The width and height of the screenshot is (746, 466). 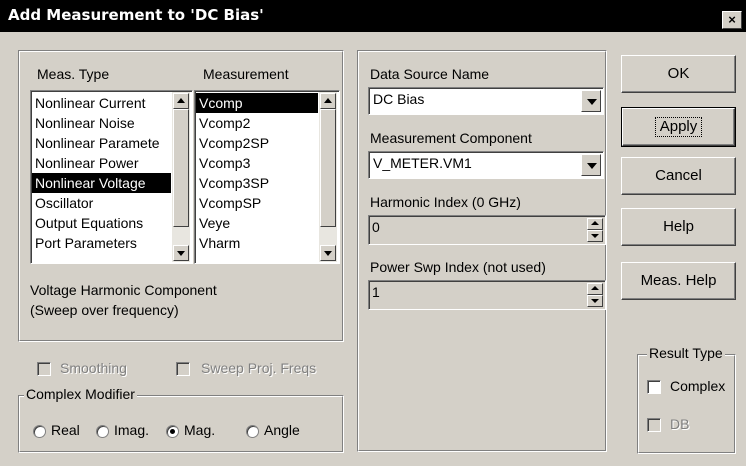 I want to click on list-item: Output Equations, so click(x=101, y=223).